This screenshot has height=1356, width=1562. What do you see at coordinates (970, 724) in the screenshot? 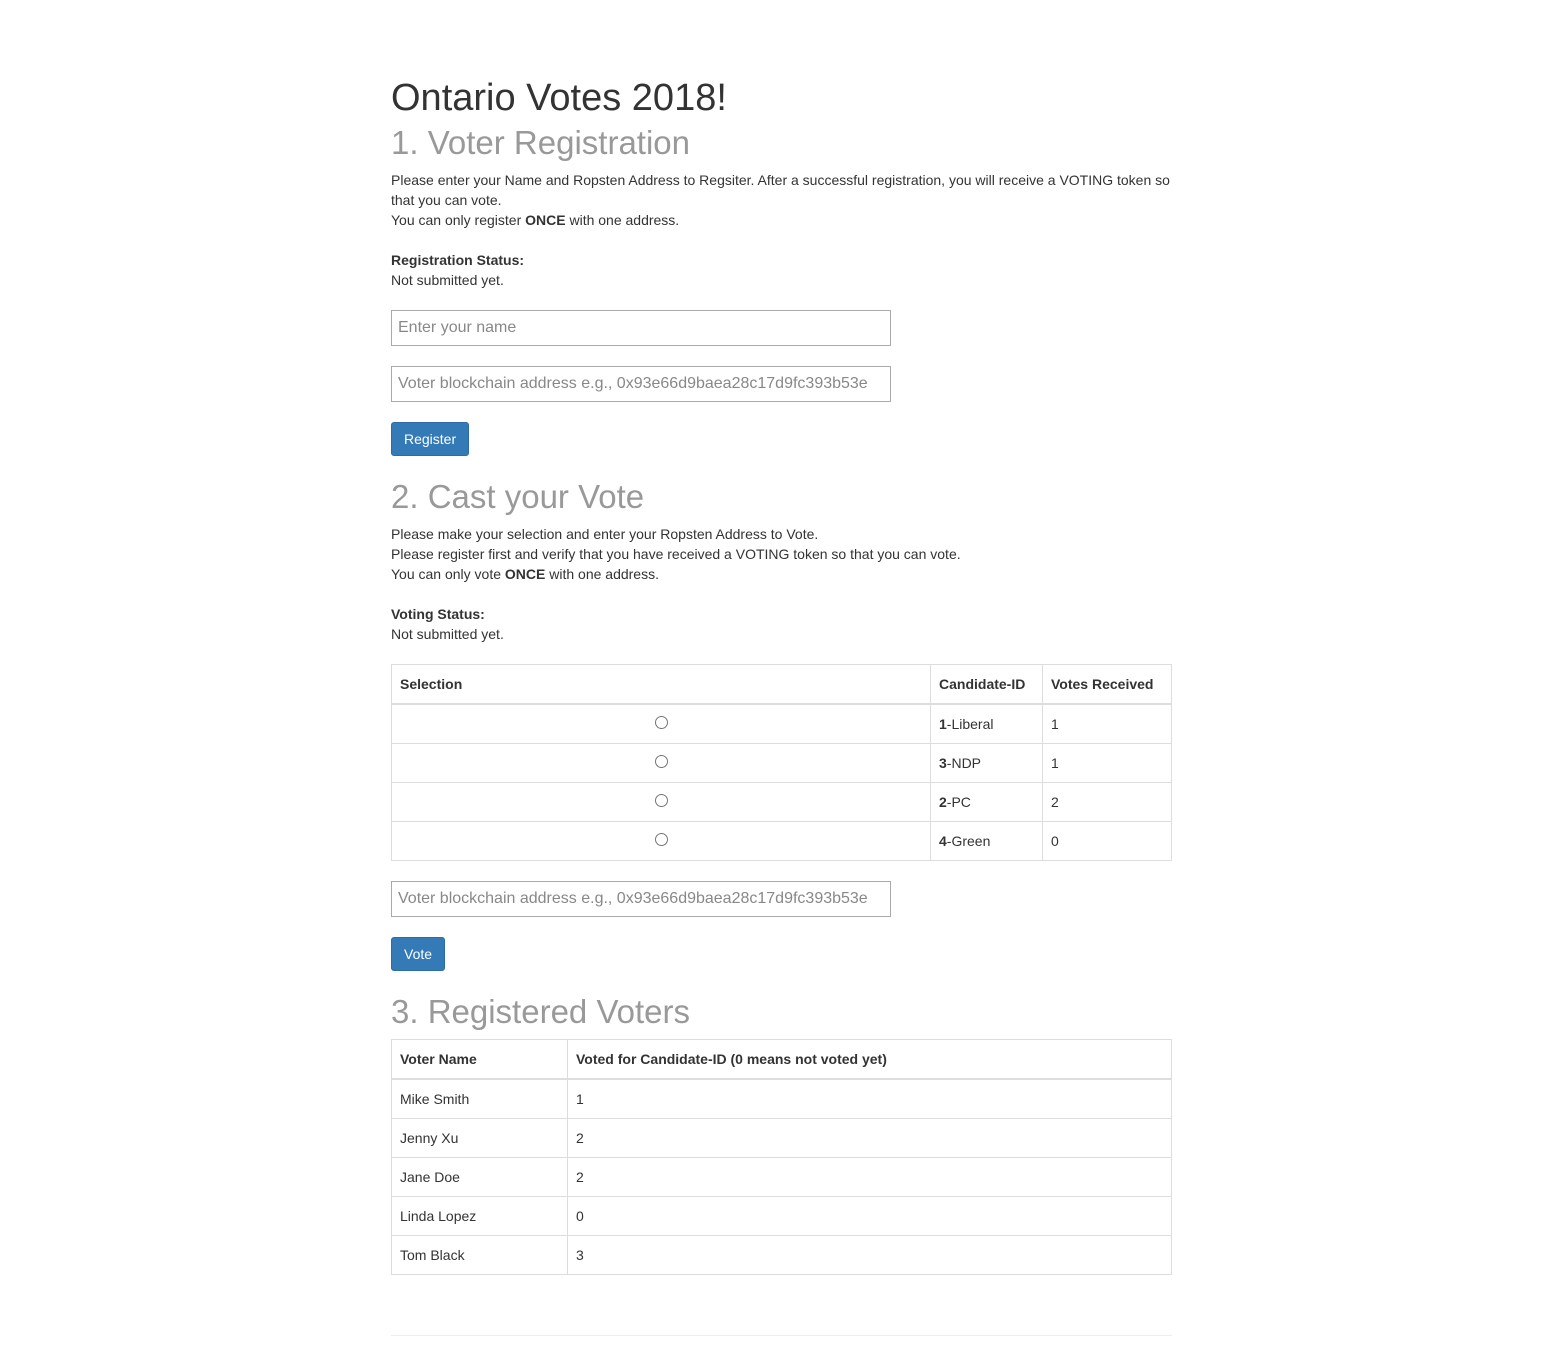
I see `candidate-name: -Liberal` at bounding box center [970, 724].